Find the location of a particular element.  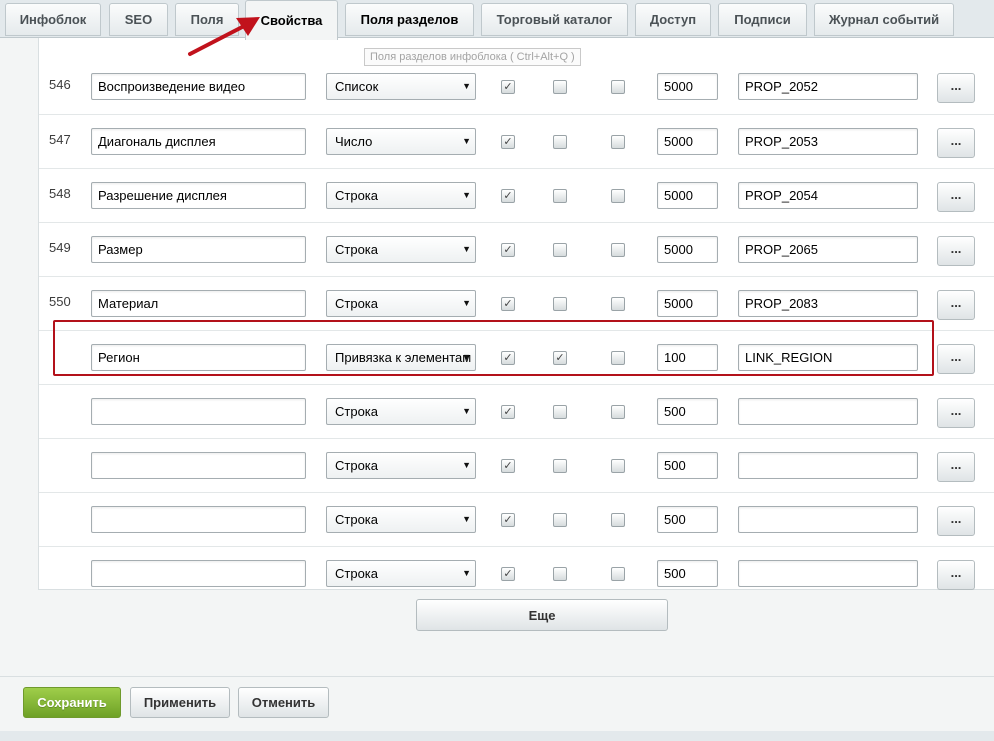

apply-button: Применить is located at coordinates (180, 702).